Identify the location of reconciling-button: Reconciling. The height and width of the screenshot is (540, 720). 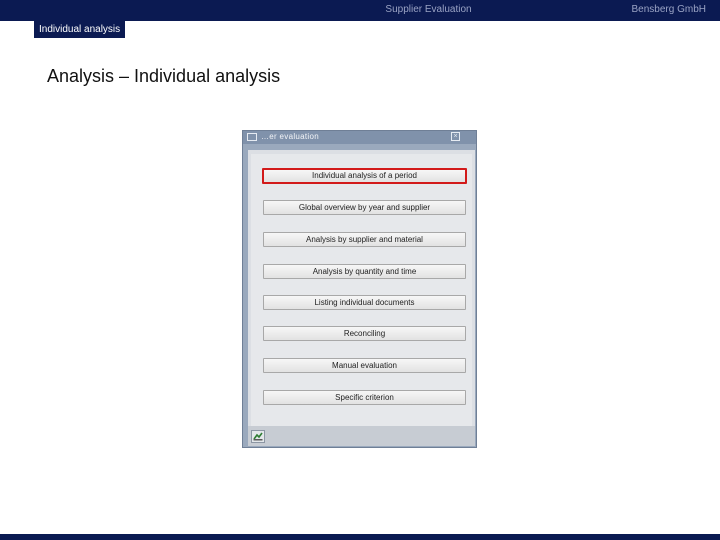
(364, 333).